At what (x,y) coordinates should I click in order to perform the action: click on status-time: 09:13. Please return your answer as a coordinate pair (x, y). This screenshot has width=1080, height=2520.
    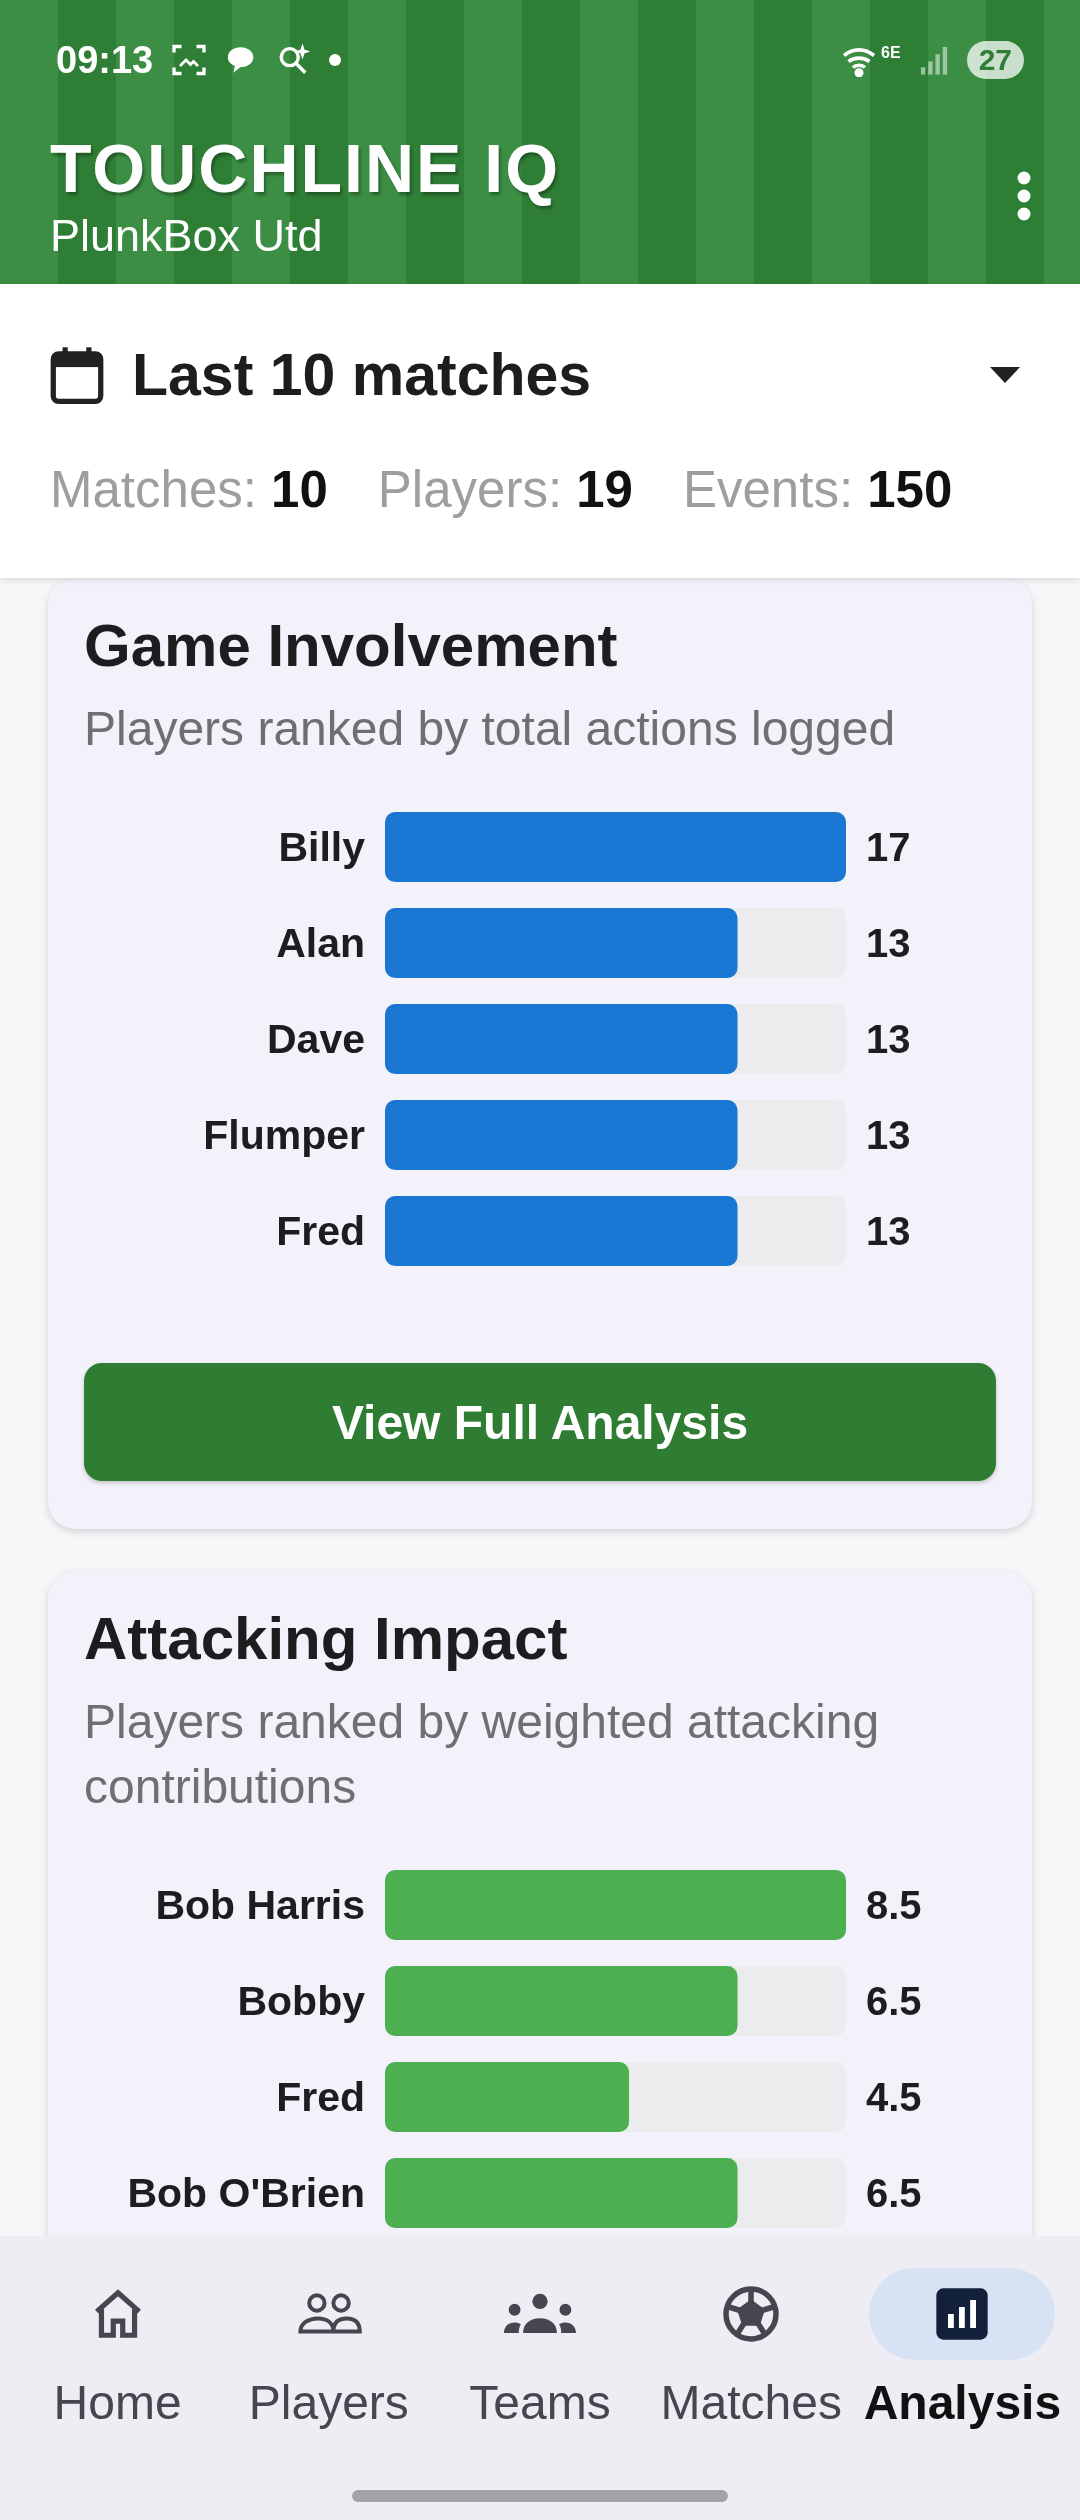
    Looking at the image, I should click on (105, 60).